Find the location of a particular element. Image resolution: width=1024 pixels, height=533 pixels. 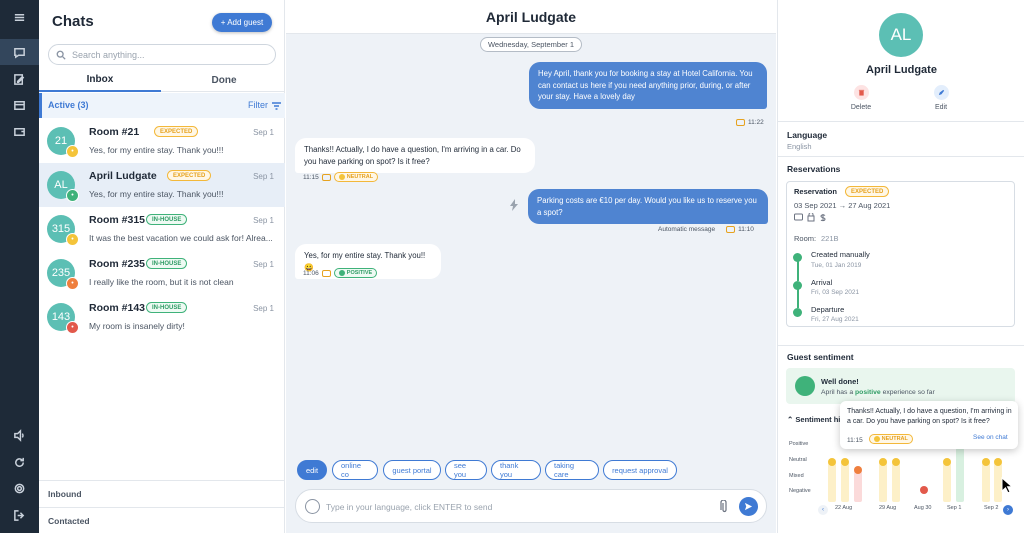

delete-button: Delete is located at coordinates (861, 98).